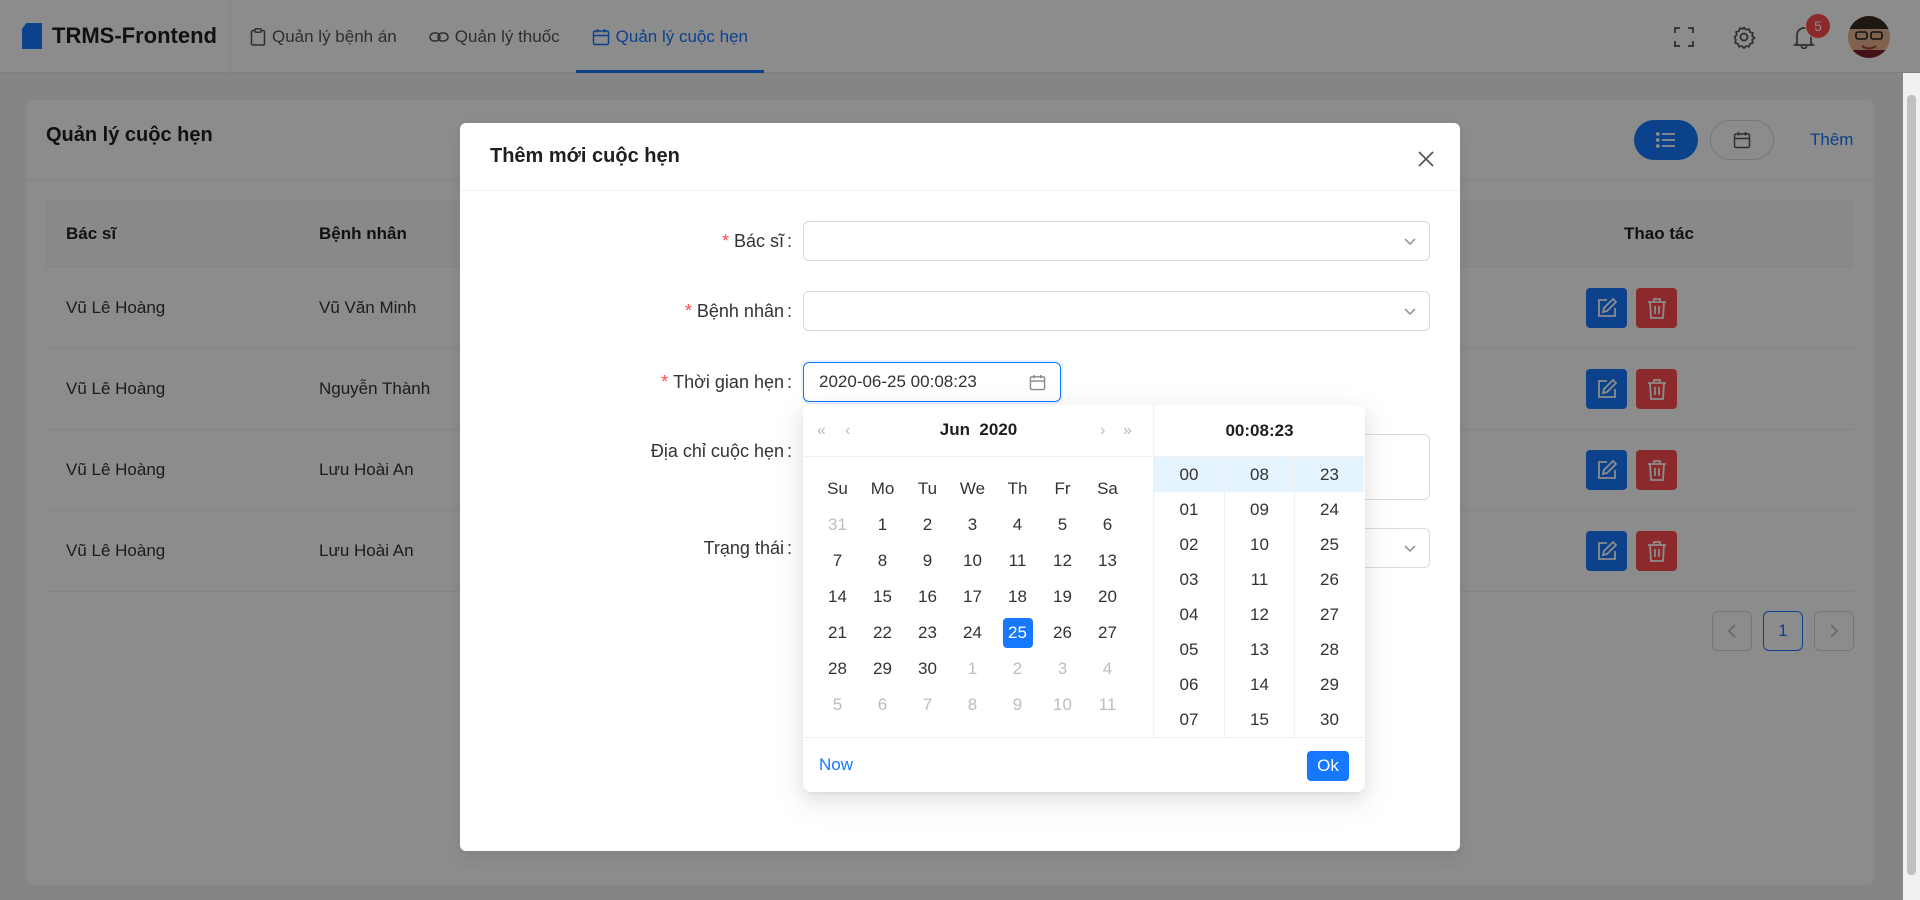  I want to click on calendar-day-number: 23, so click(927, 632).